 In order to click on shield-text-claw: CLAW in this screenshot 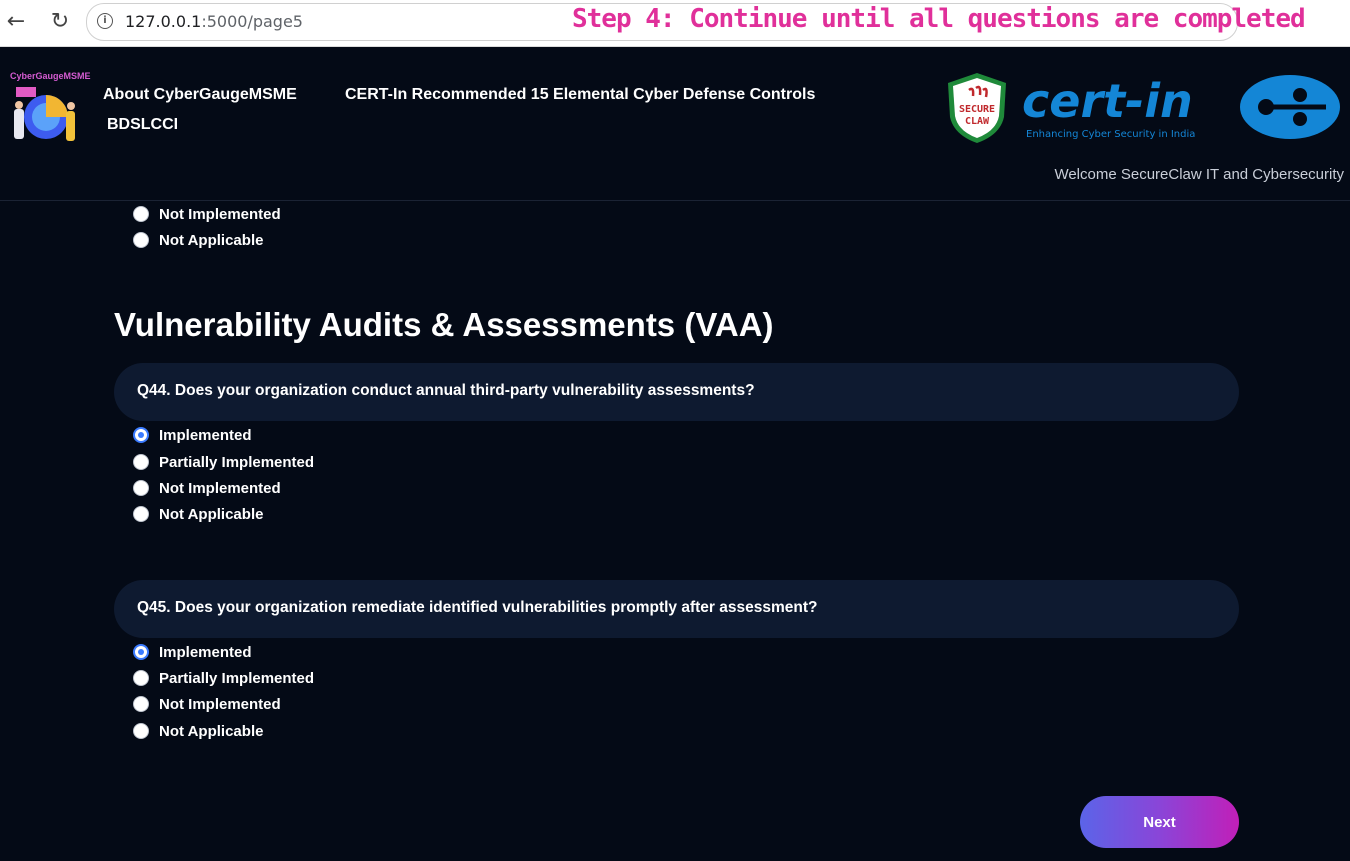, I will do `click(977, 121)`.